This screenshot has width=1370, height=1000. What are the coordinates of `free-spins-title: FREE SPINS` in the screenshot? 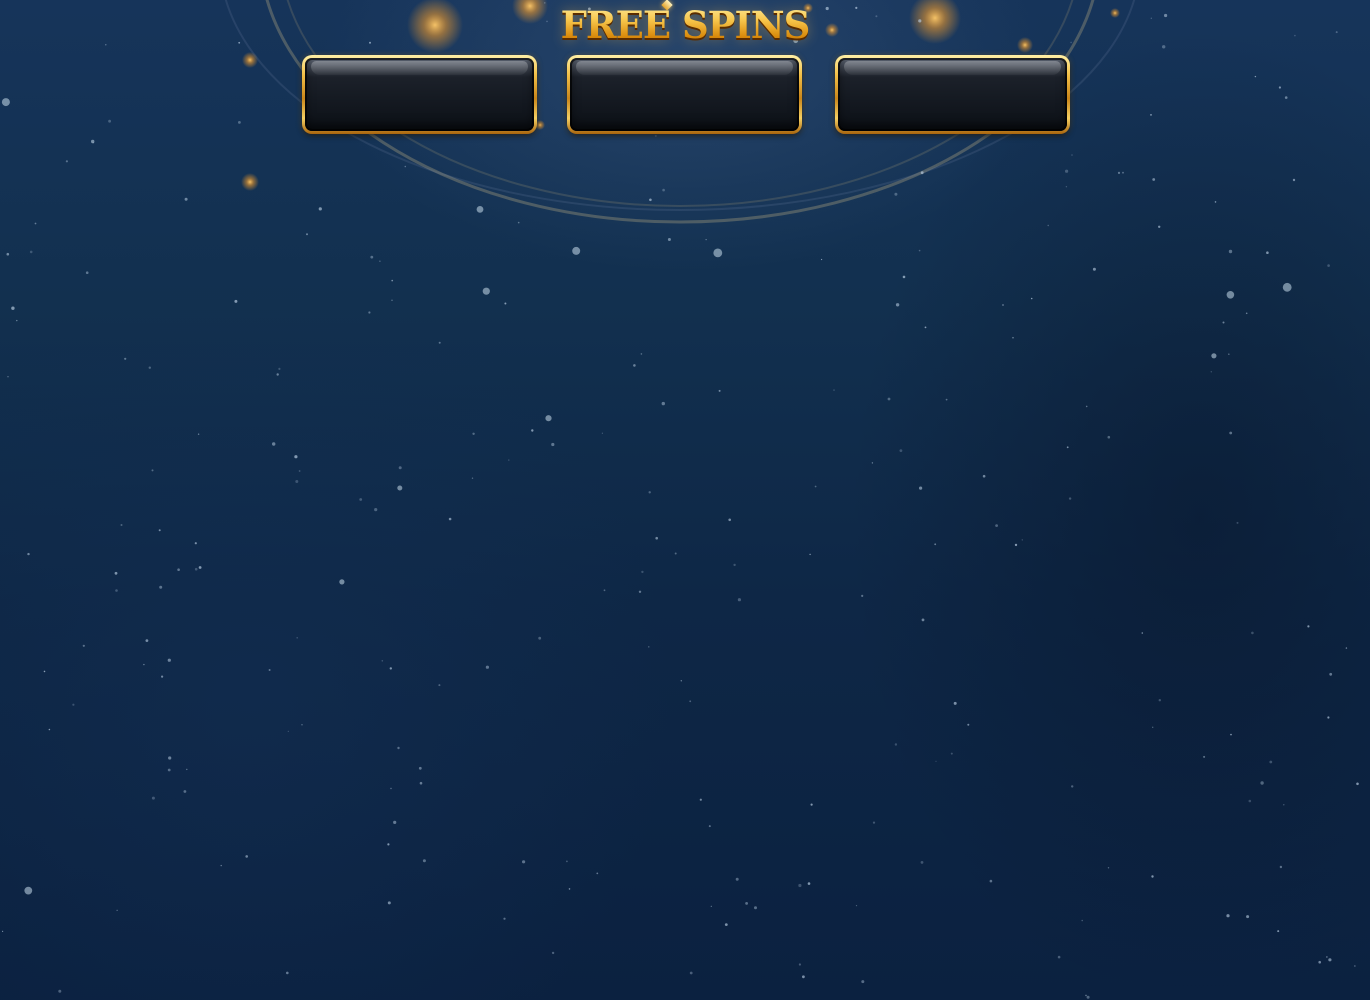 It's located at (685, 25).